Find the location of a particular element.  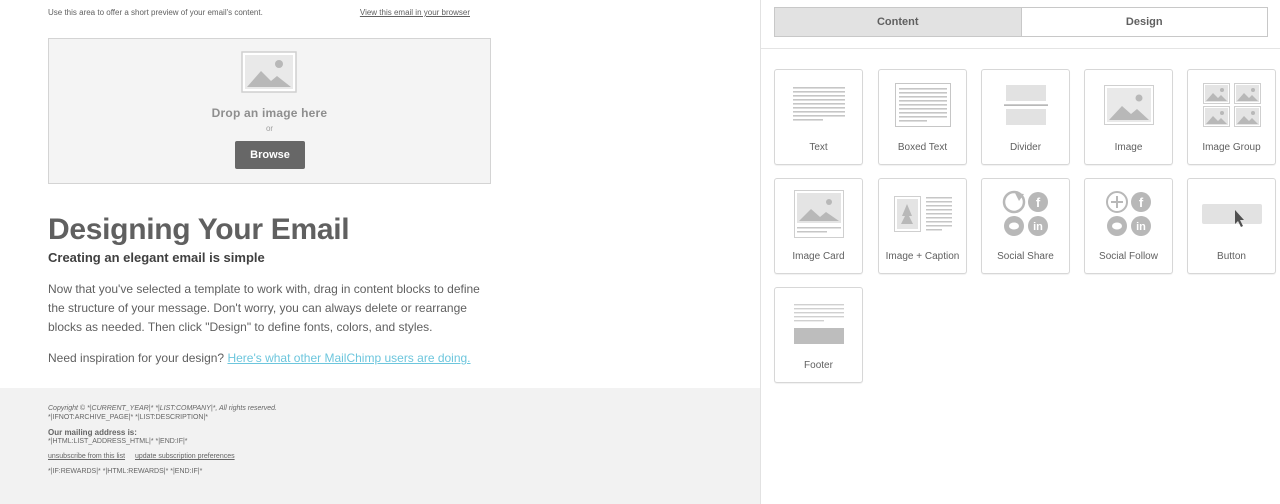

block-label: Image Card is located at coordinates (818, 256).